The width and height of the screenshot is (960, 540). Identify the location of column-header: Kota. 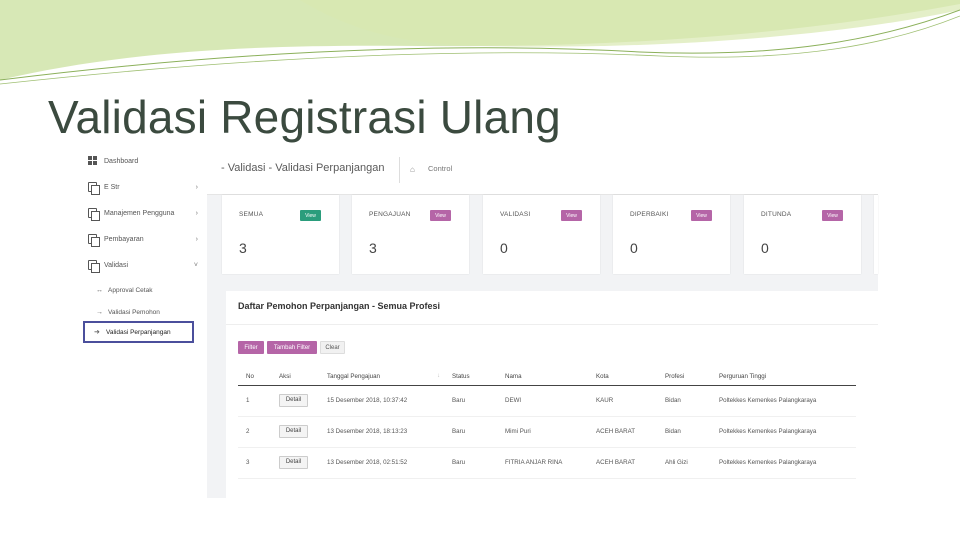
(622, 377).